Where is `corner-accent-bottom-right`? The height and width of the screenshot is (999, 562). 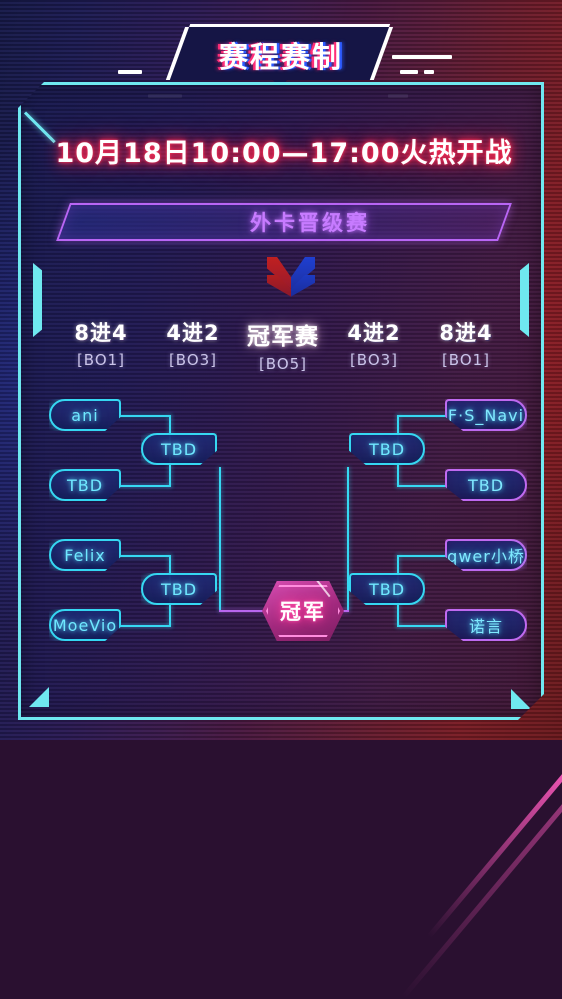
corner-accent-bottom-right is located at coordinates (521, 699).